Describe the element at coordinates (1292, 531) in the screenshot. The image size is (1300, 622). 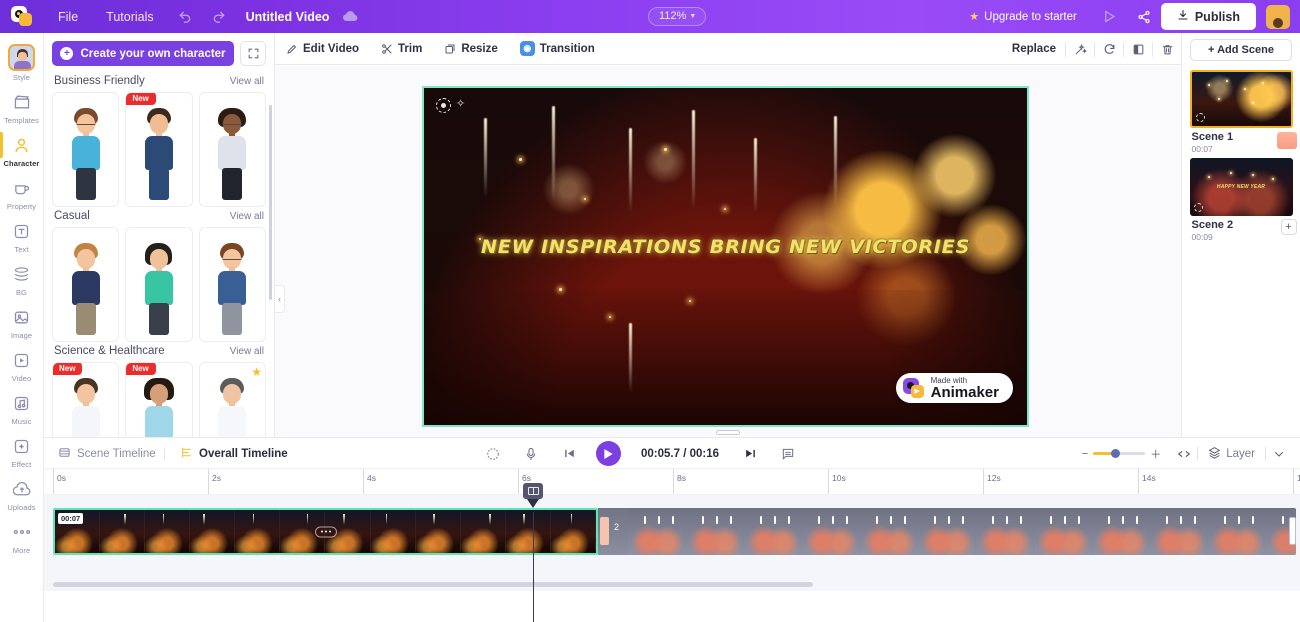
I see `clip-end-trim-handle` at that location.